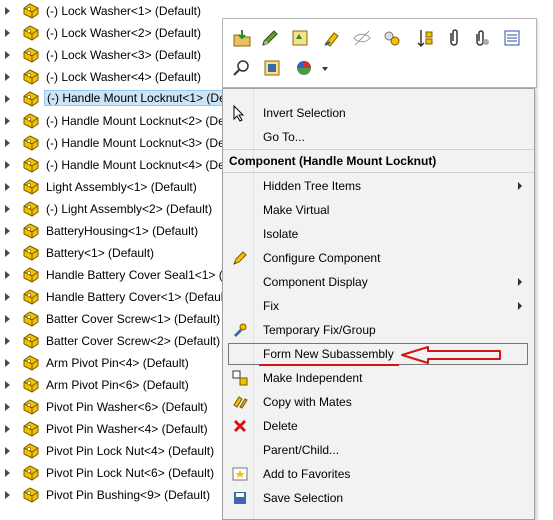 The image size is (553, 520). I want to click on save-selection-icon, so click(240, 498).